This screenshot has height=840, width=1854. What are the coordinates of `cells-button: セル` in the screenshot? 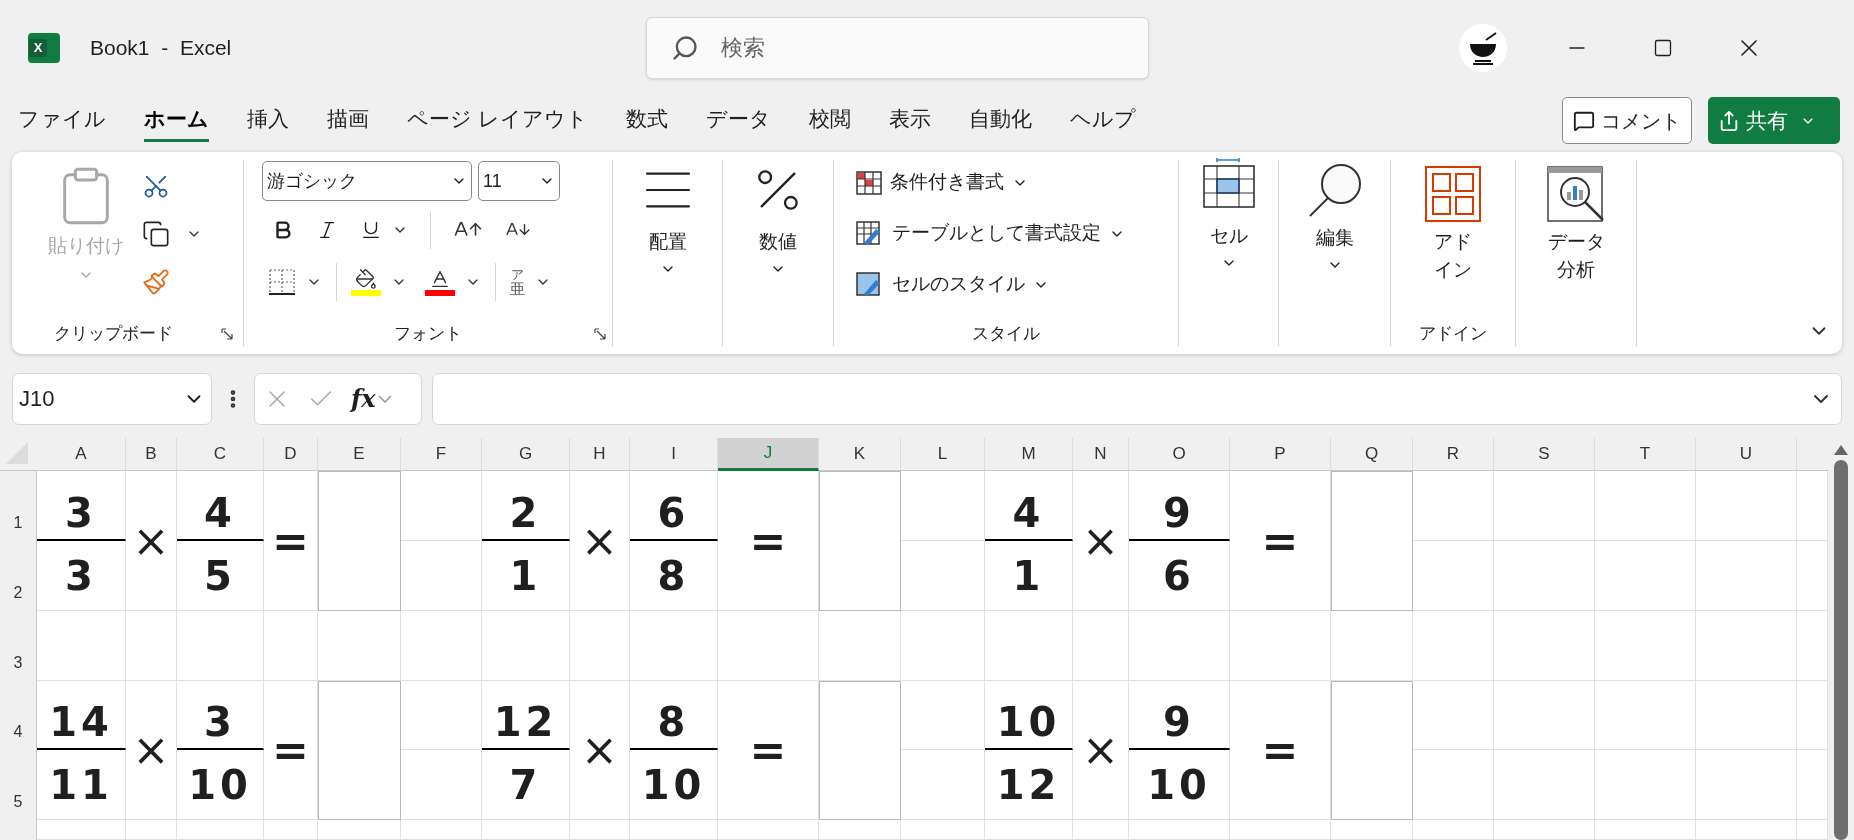 It's located at (1228, 253).